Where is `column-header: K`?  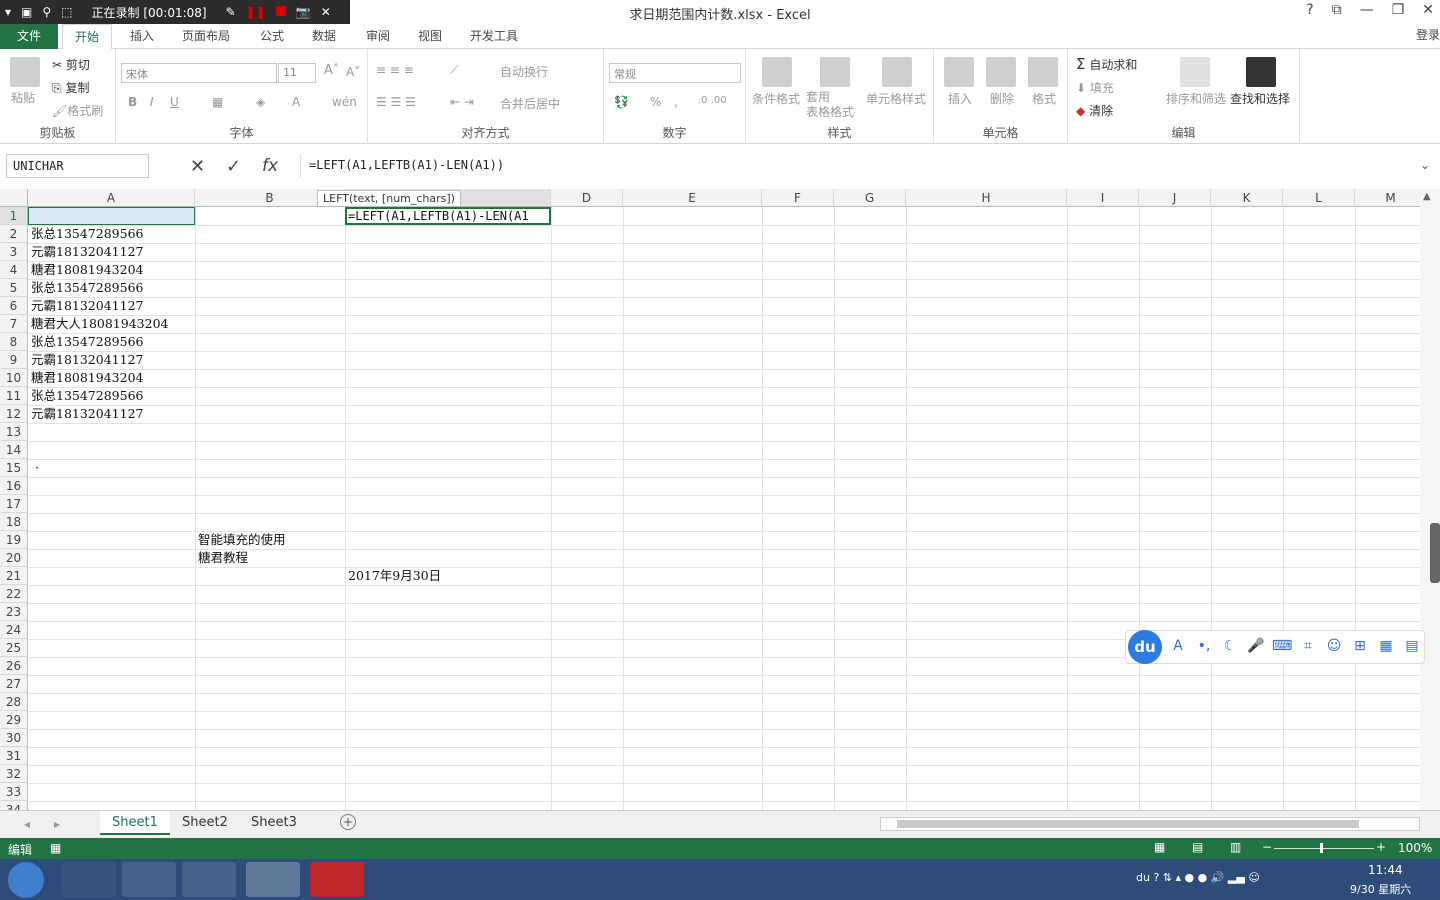 column-header: K is located at coordinates (1247, 198).